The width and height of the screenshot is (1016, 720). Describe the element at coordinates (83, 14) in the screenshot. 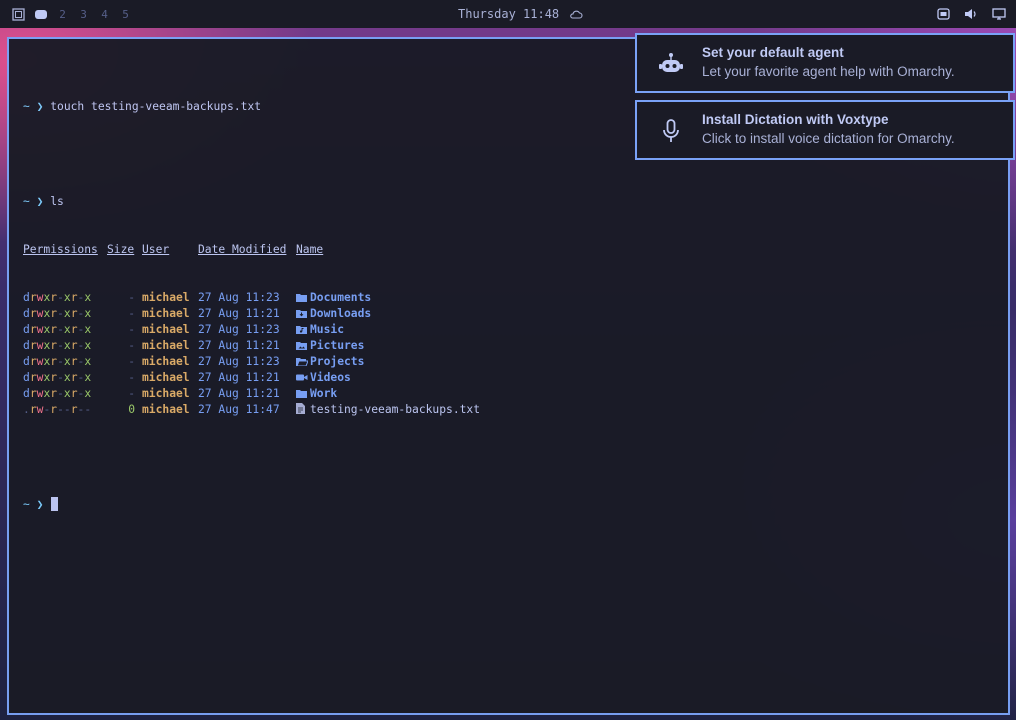

I see `workspace-3: 3` at that location.